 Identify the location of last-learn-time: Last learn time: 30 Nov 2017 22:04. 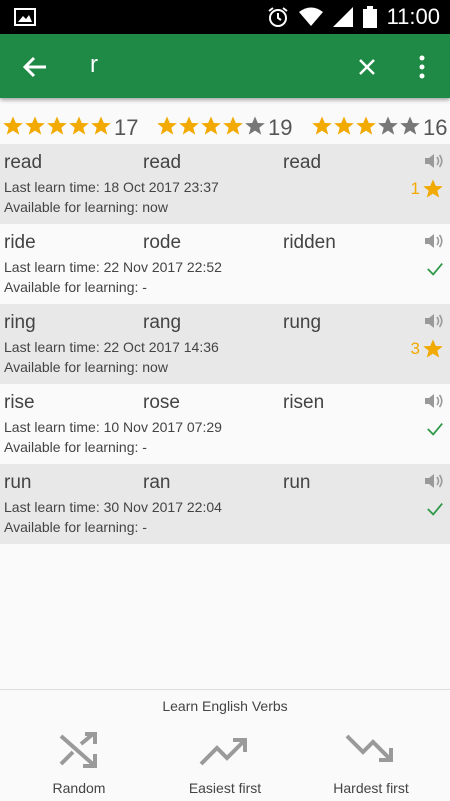
(113, 507).